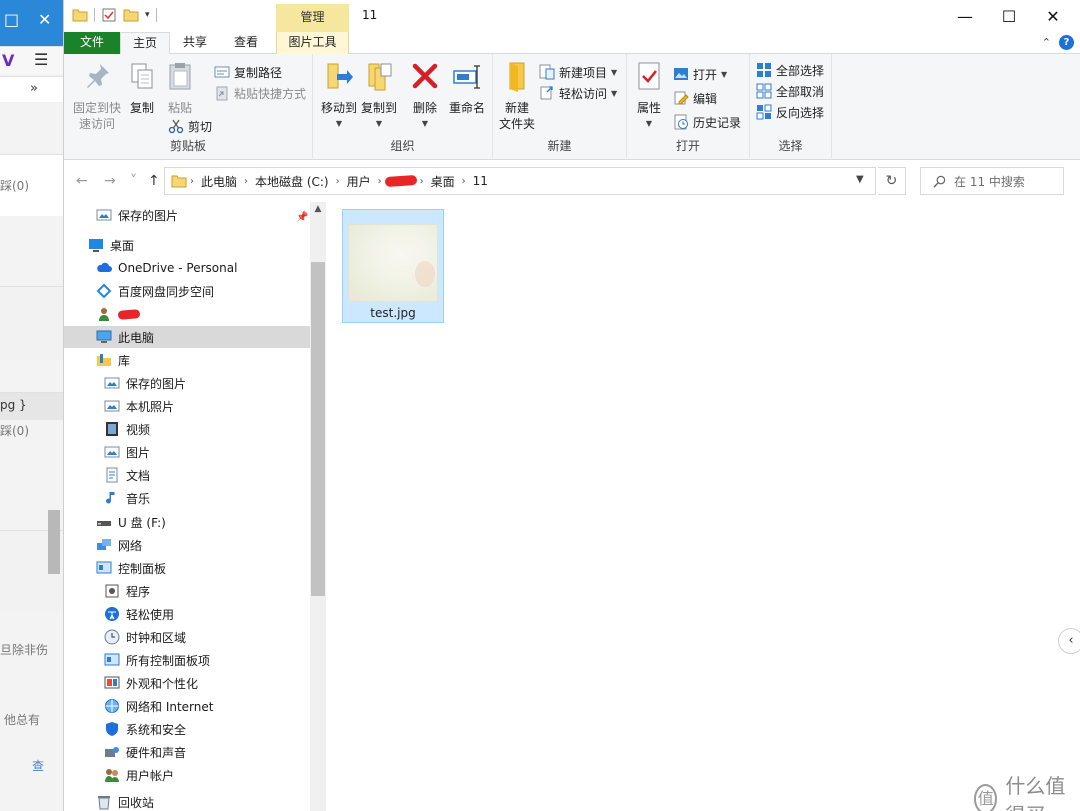 The height and width of the screenshot is (811, 1080). What do you see at coordinates (187, 215) in the screenshot?
I see `nav-item-saved-pictures-quick: 保存的图片 📌` at bounding box center [187, 215].